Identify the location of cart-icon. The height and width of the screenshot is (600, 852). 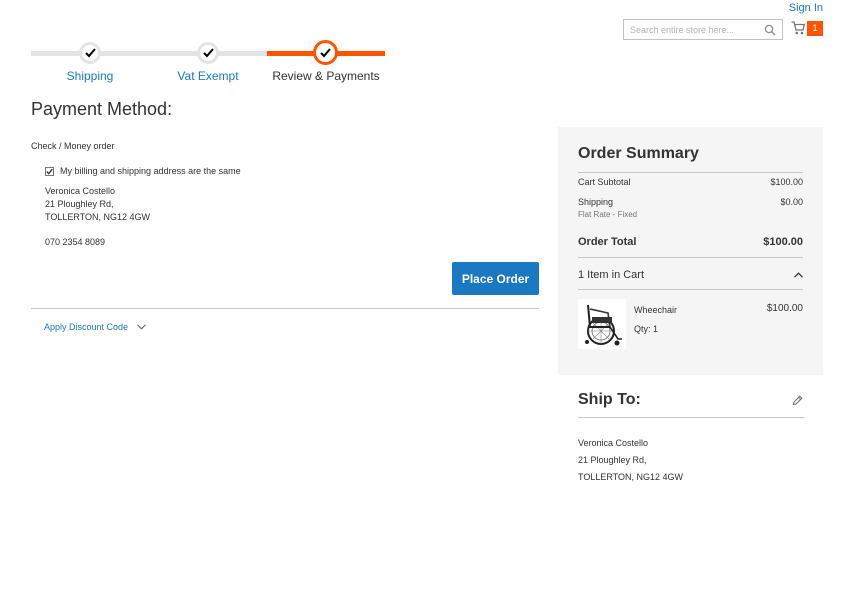
(798, 28).